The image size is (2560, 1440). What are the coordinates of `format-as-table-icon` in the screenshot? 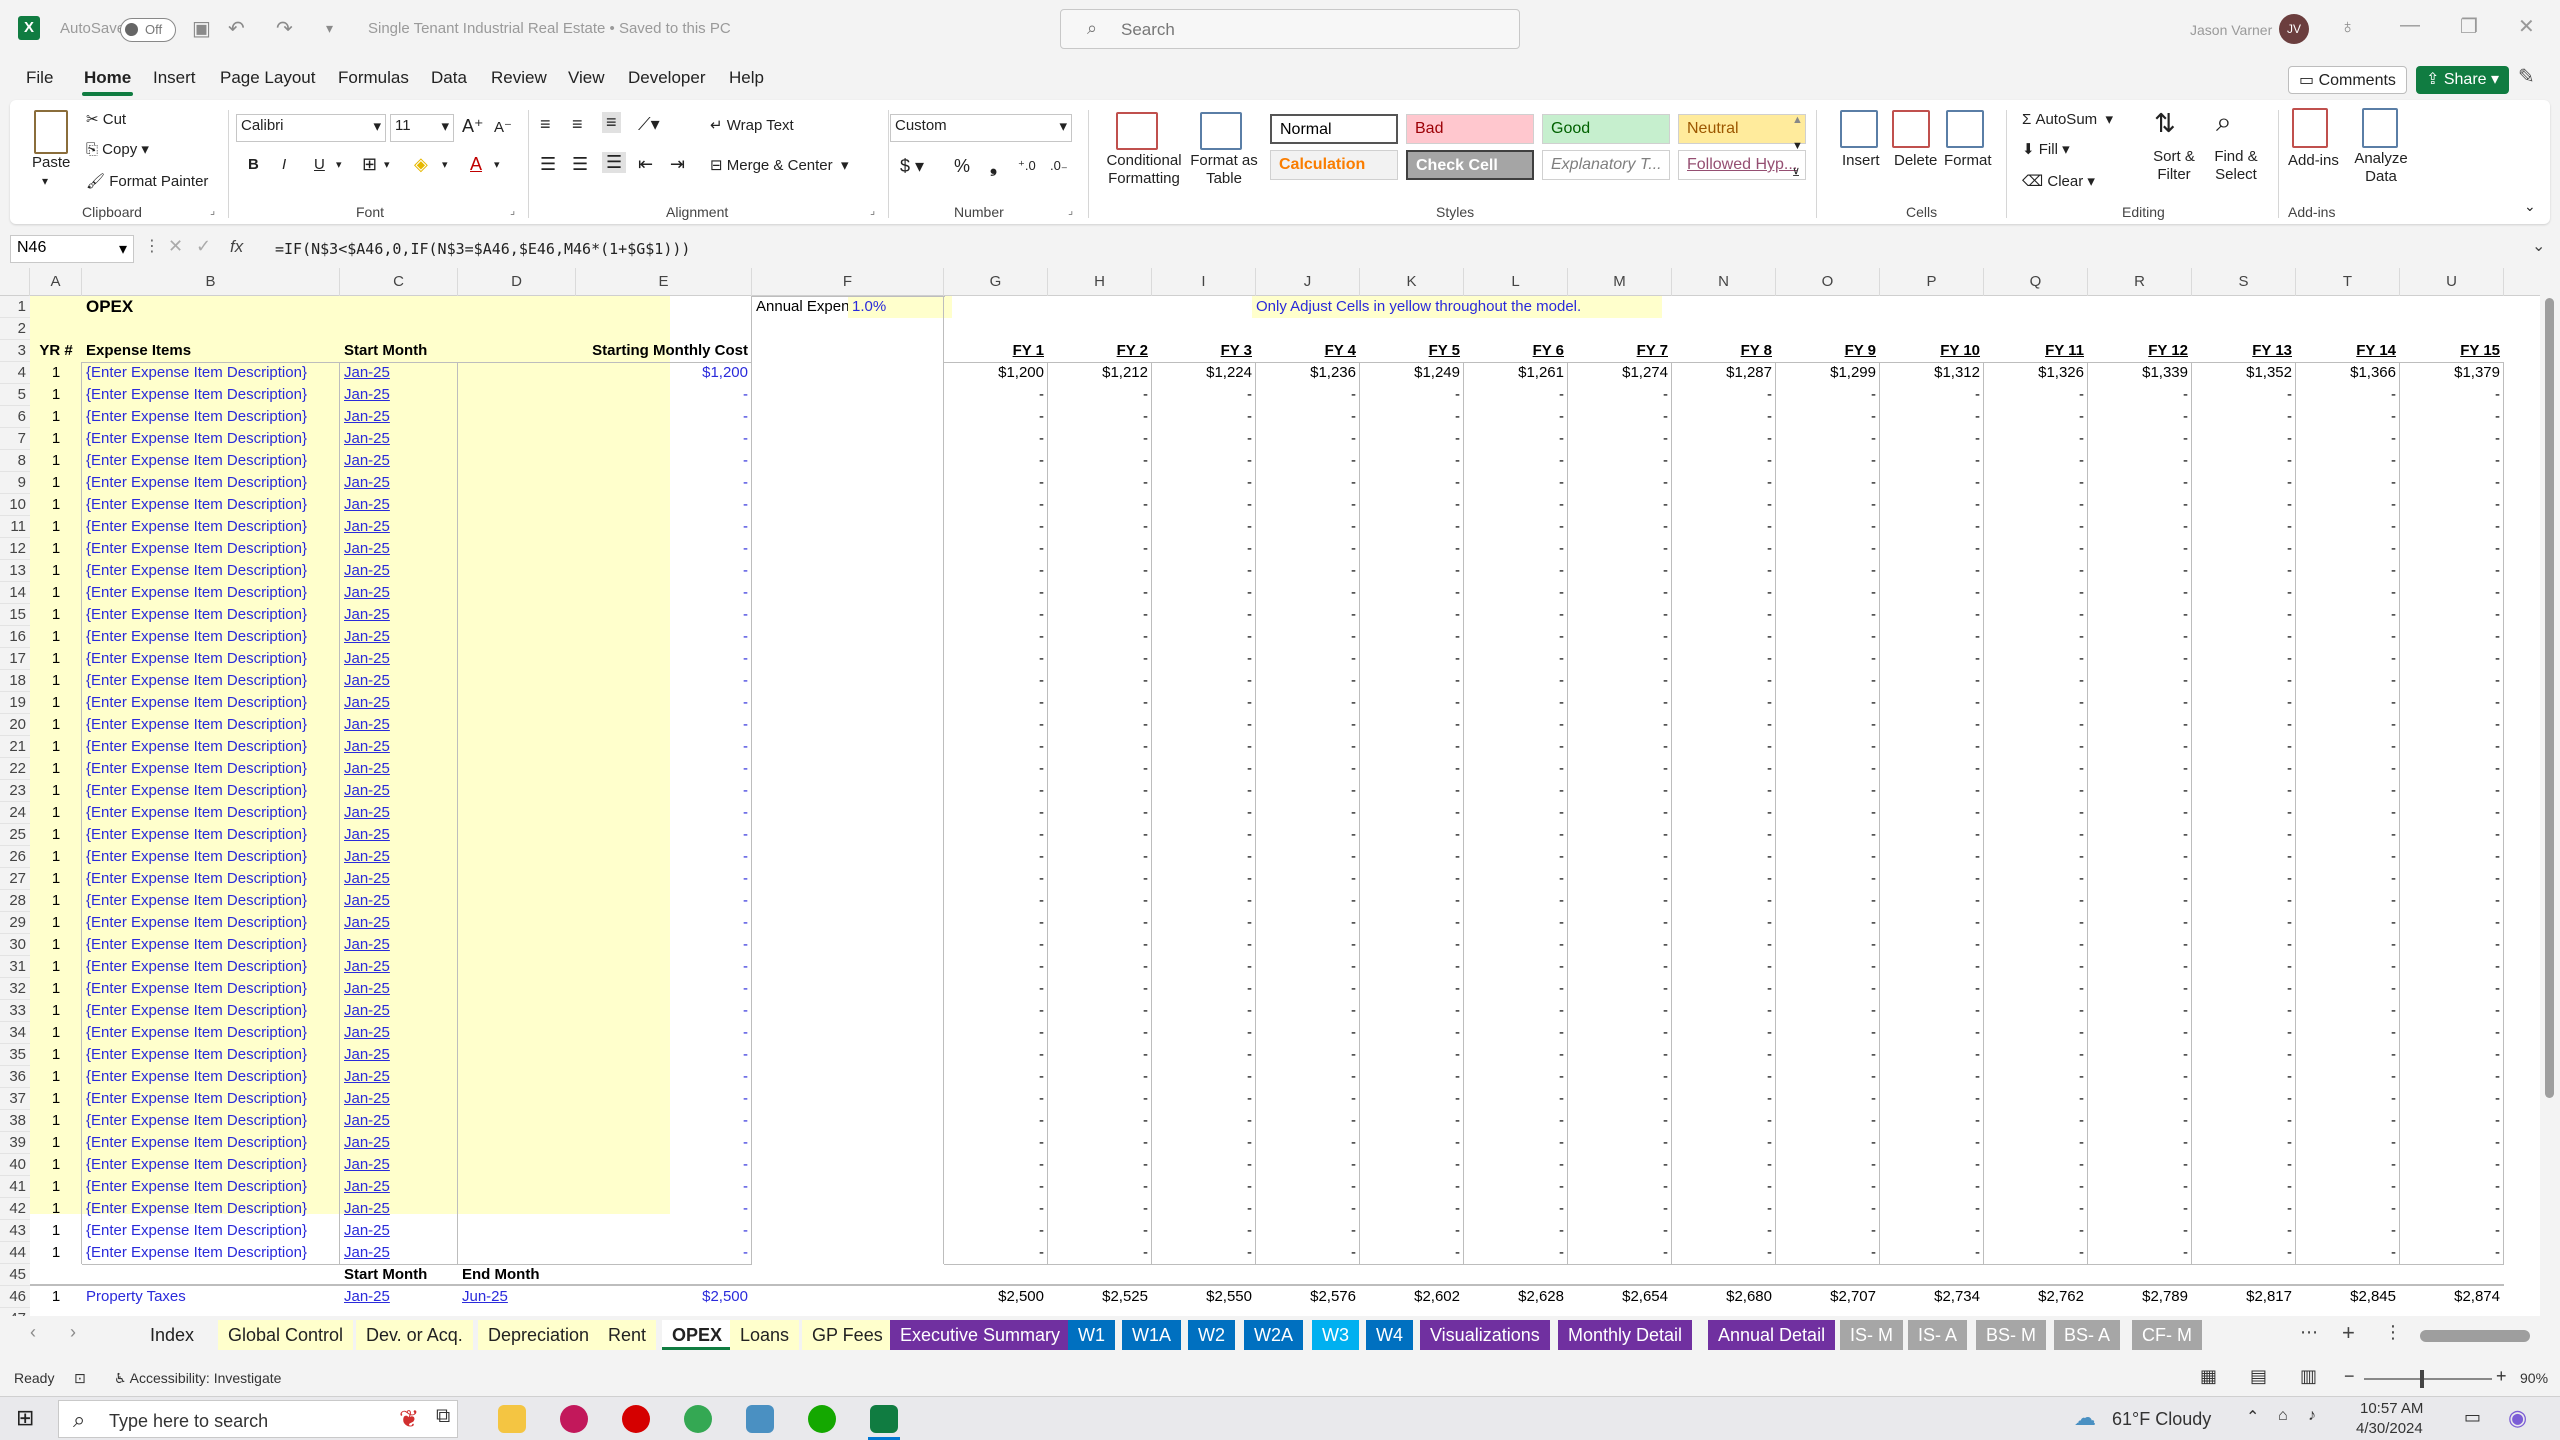 It's located at (1221, 131).